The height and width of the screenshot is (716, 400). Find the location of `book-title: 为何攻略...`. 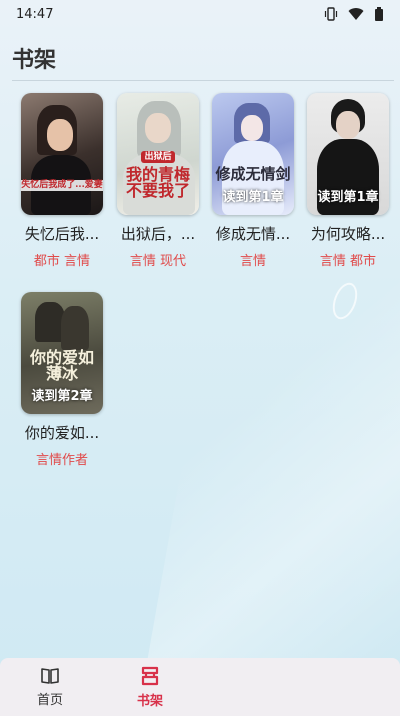

book-title: 为何攻略... is located at coordinates (348, 234).